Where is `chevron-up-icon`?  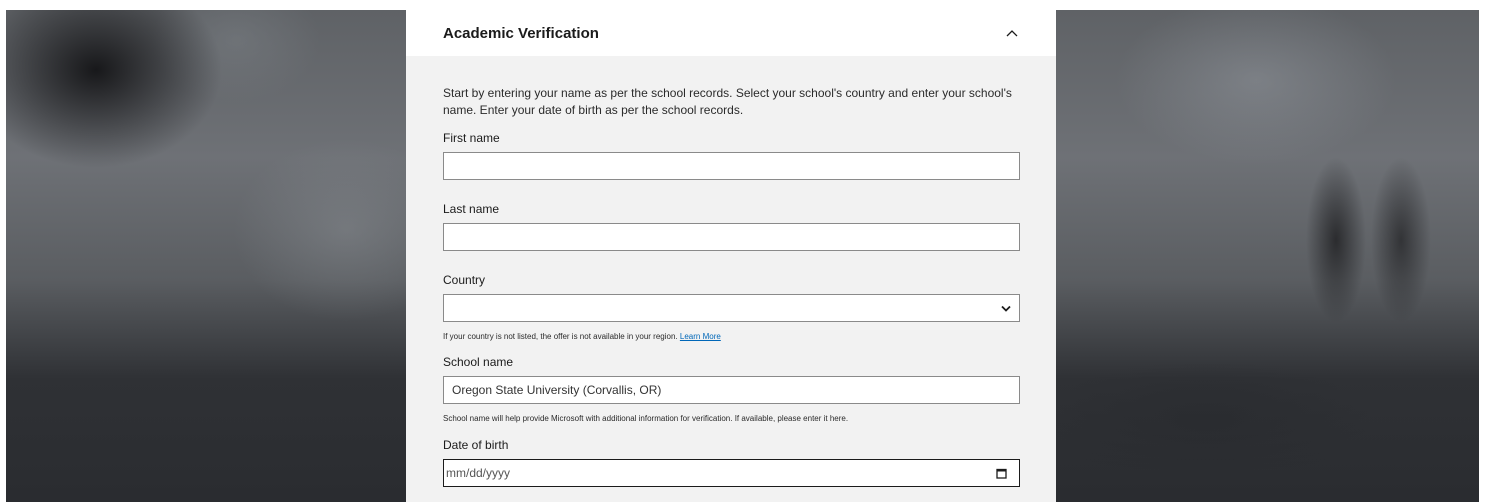
chevron-up-icon is located at coordinates (1012, 33).